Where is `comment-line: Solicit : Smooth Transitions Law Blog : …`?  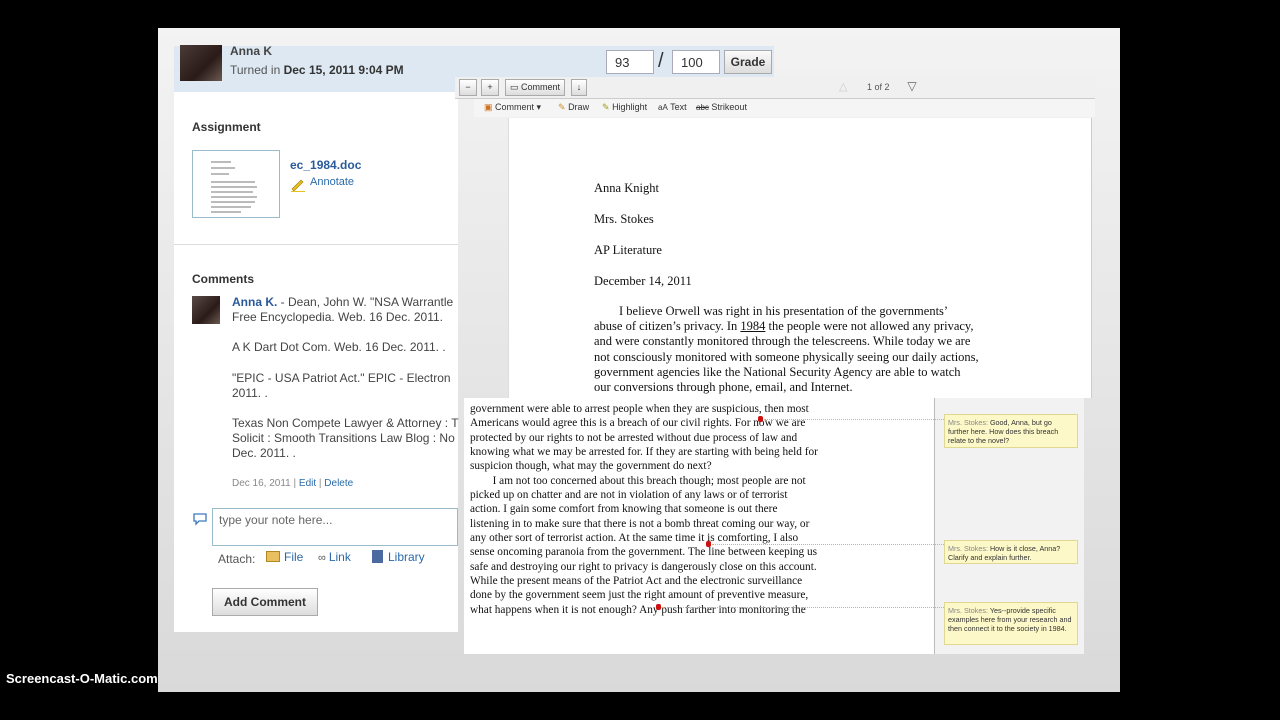 comment-line: Solicit : Smooth Transitions Law Blog : … is located at coordinates (343, 438).